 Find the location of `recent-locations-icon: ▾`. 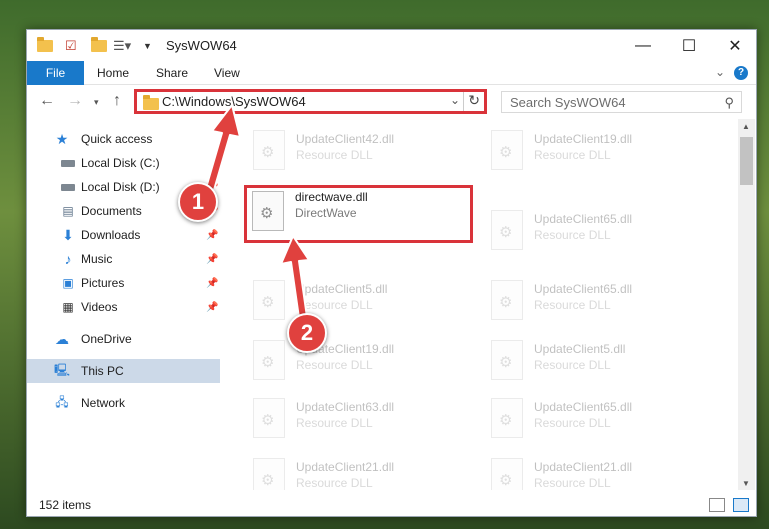

recent-locations-icon: ▾ is located at coordinates (96, 102).